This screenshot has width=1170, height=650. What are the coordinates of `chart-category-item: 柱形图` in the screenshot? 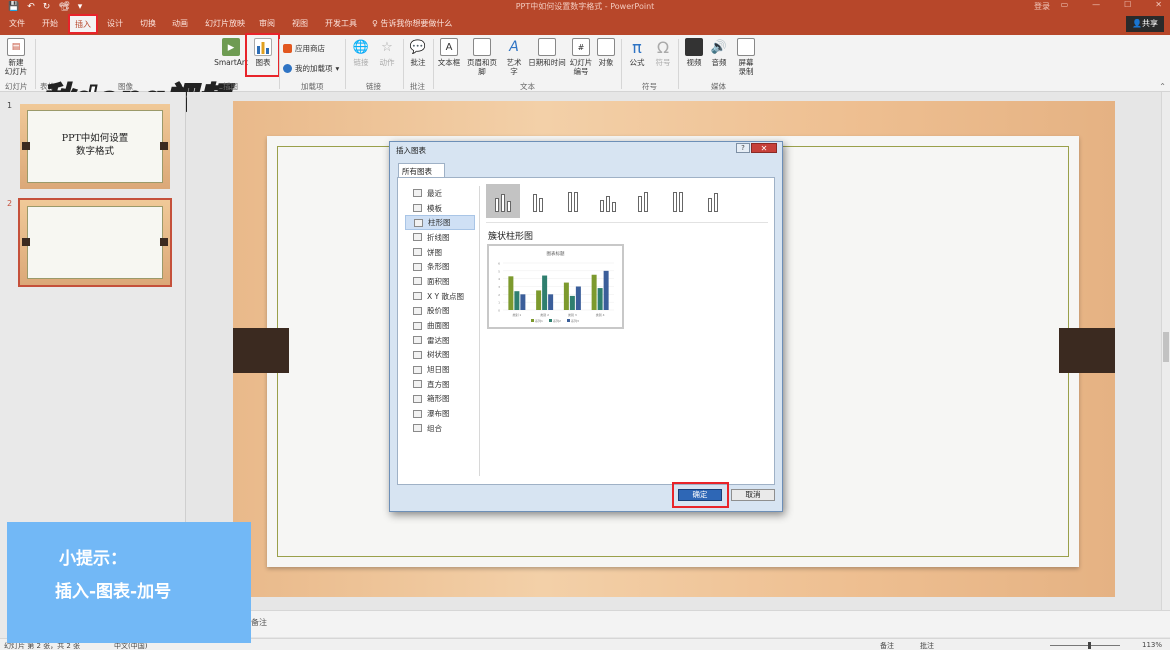 It's located at (440, 223).